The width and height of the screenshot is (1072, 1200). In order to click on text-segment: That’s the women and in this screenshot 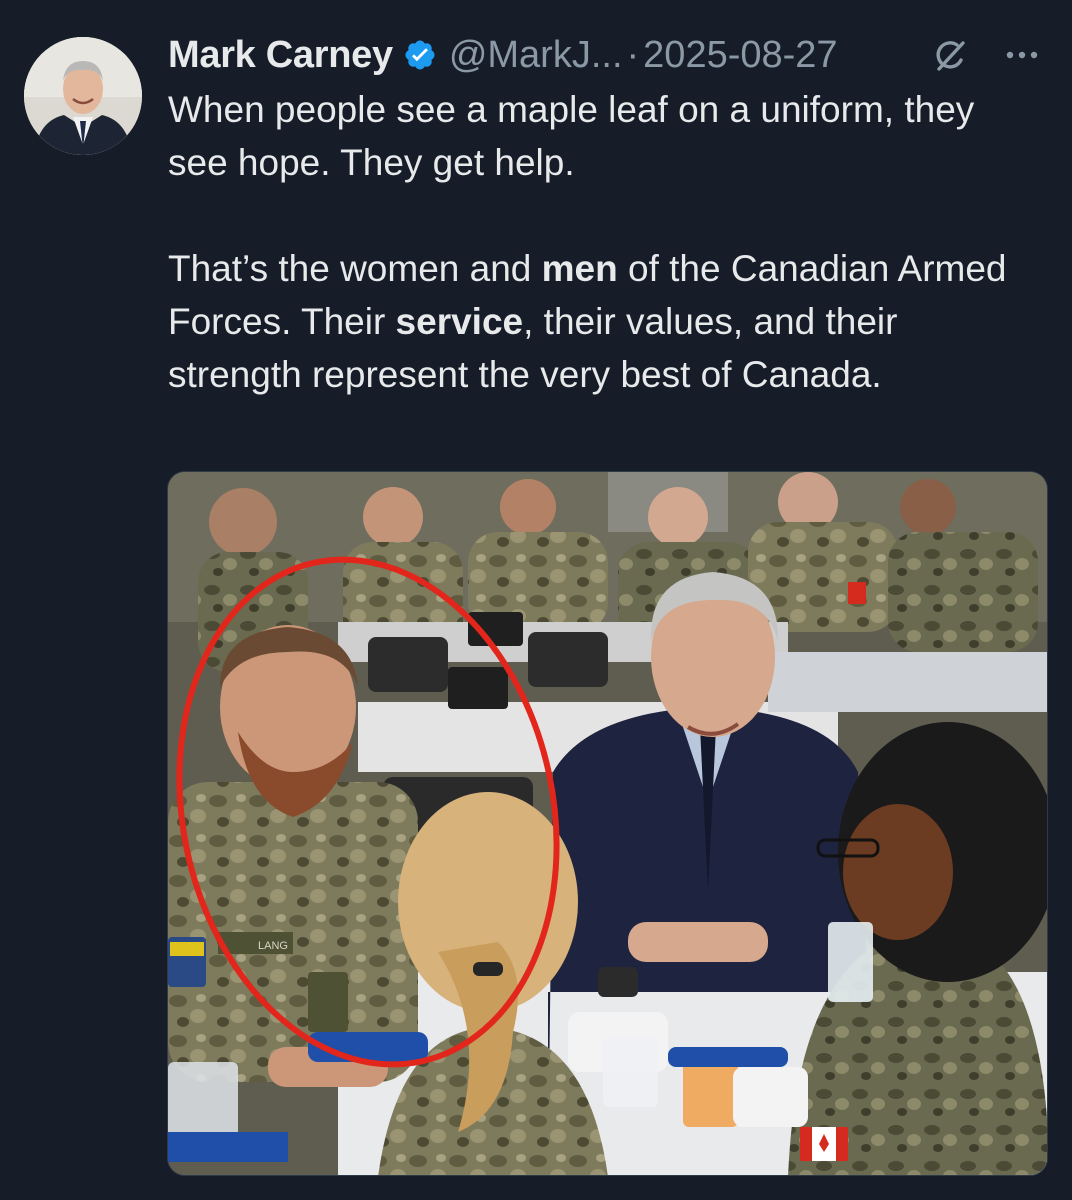, I will do `click(355, 268)`.